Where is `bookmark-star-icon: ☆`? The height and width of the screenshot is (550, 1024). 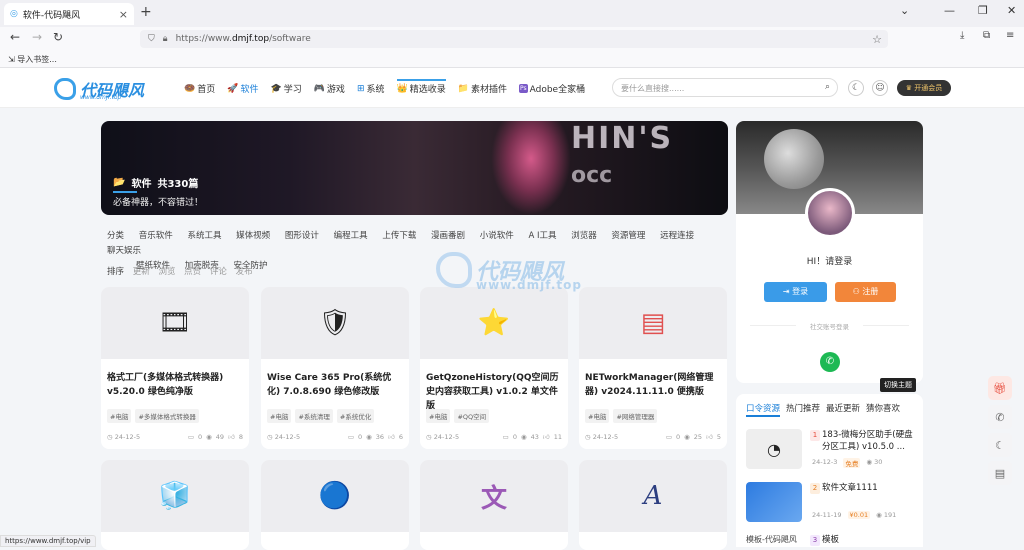
bookmark-star-icon: ☆ is located at coordinates (877, 39).